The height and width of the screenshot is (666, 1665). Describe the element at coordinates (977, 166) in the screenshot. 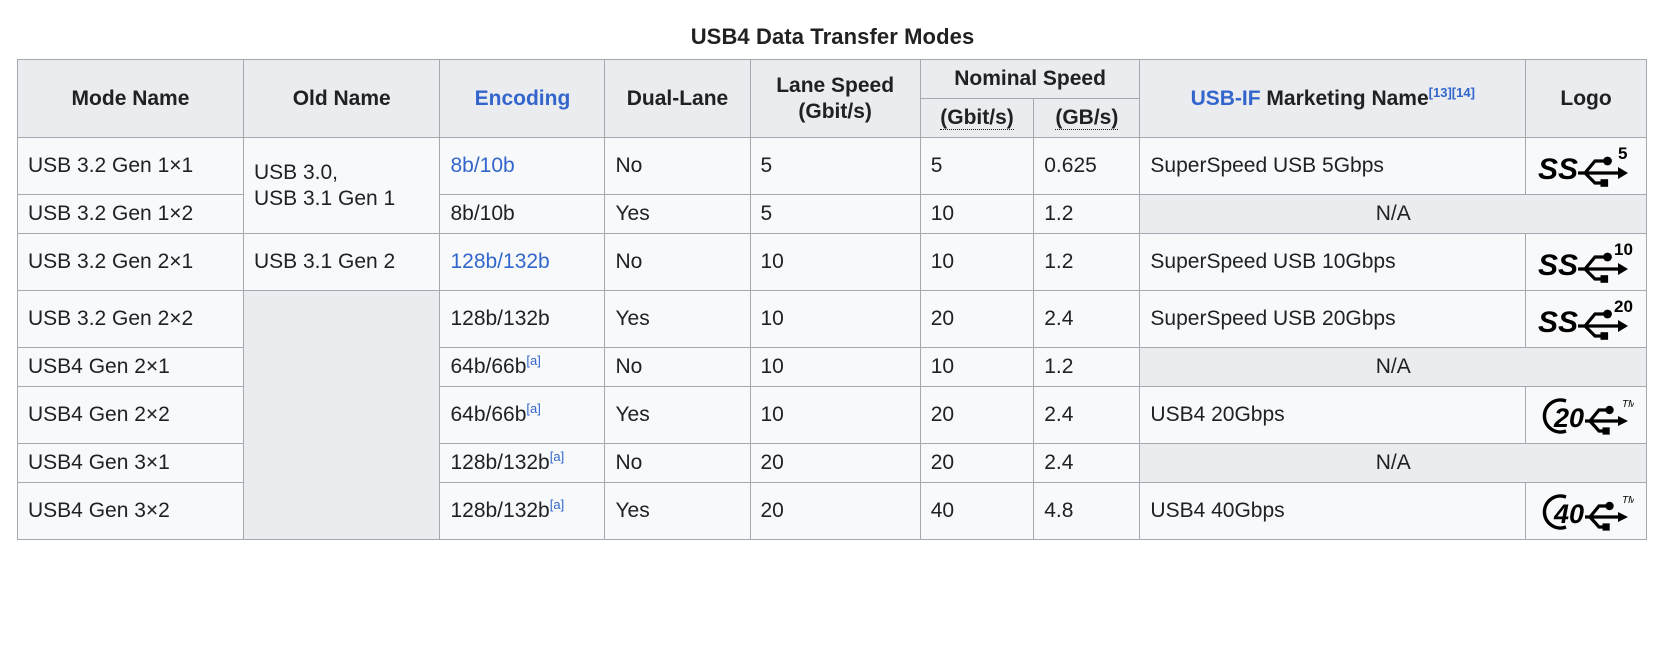

I see `cell-nominal-gbit: 5` at that location.